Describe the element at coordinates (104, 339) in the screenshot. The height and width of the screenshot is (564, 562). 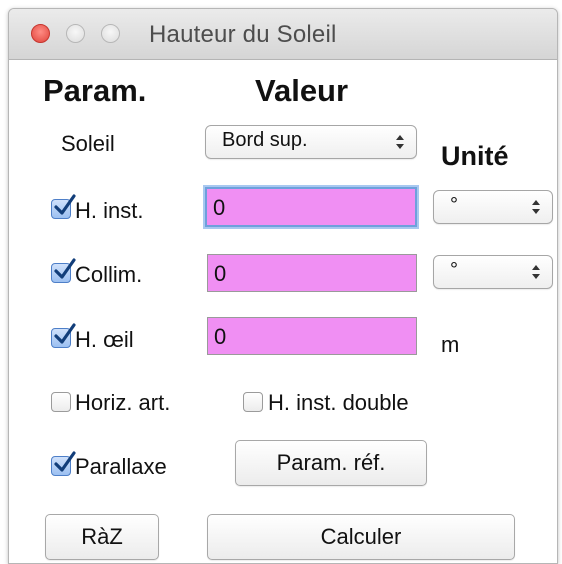
I see `h-oeil-label: H. œil` at that location.